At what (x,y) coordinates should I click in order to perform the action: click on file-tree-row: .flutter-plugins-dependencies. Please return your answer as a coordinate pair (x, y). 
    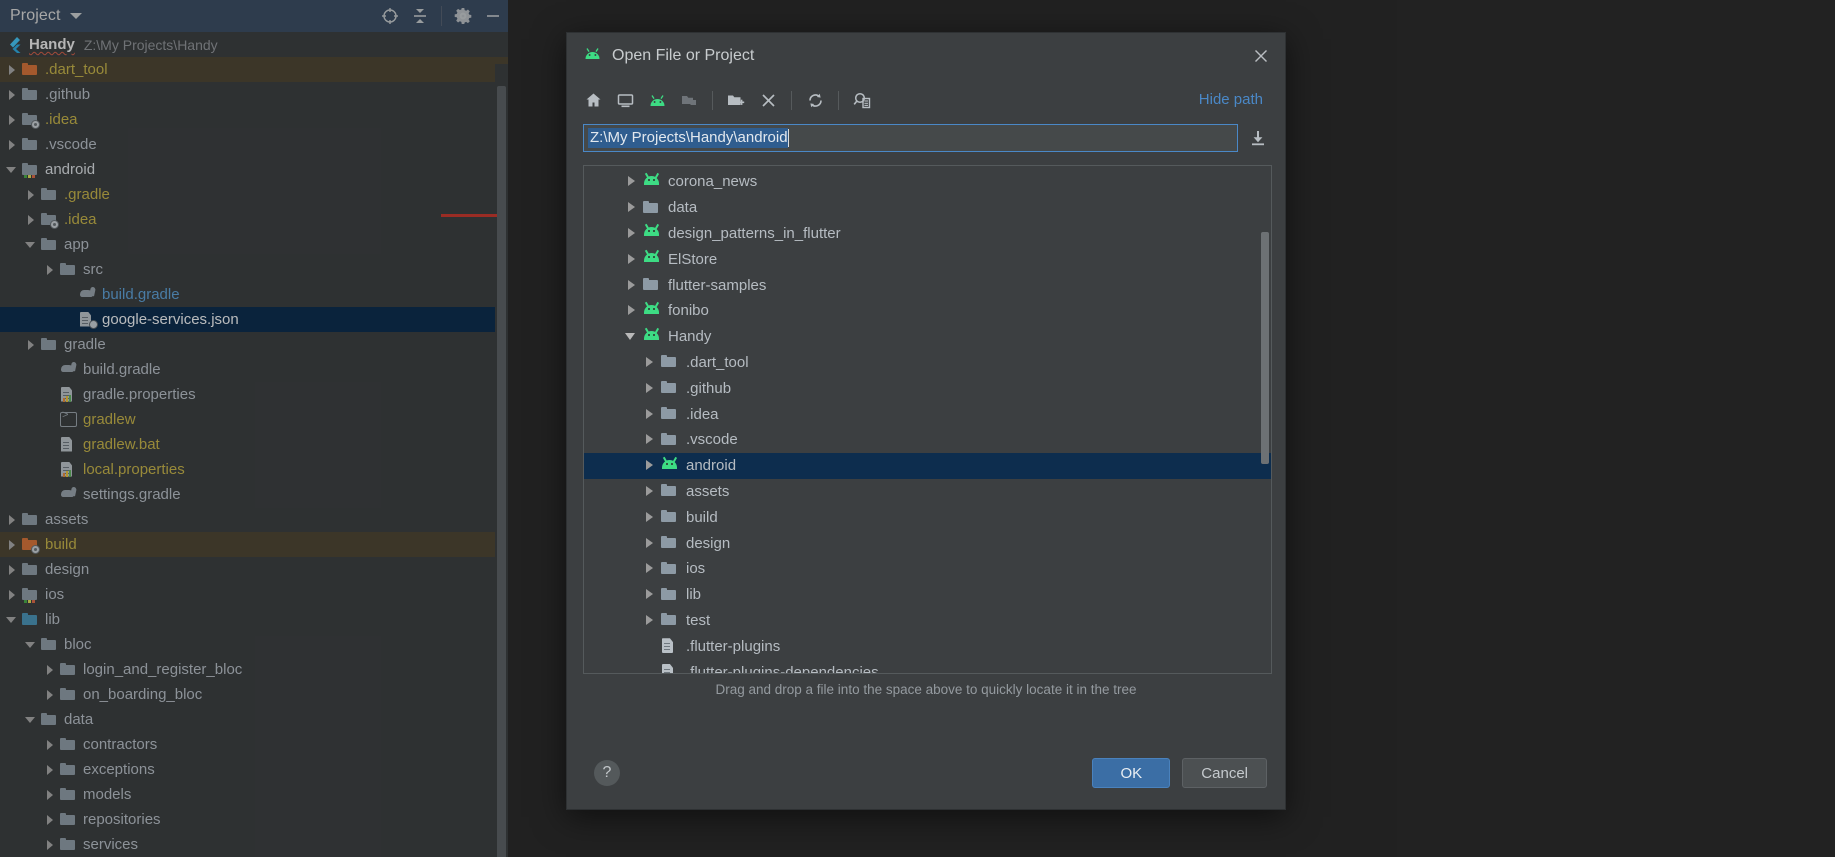
    Looking at the image, I should click on (927, 666).